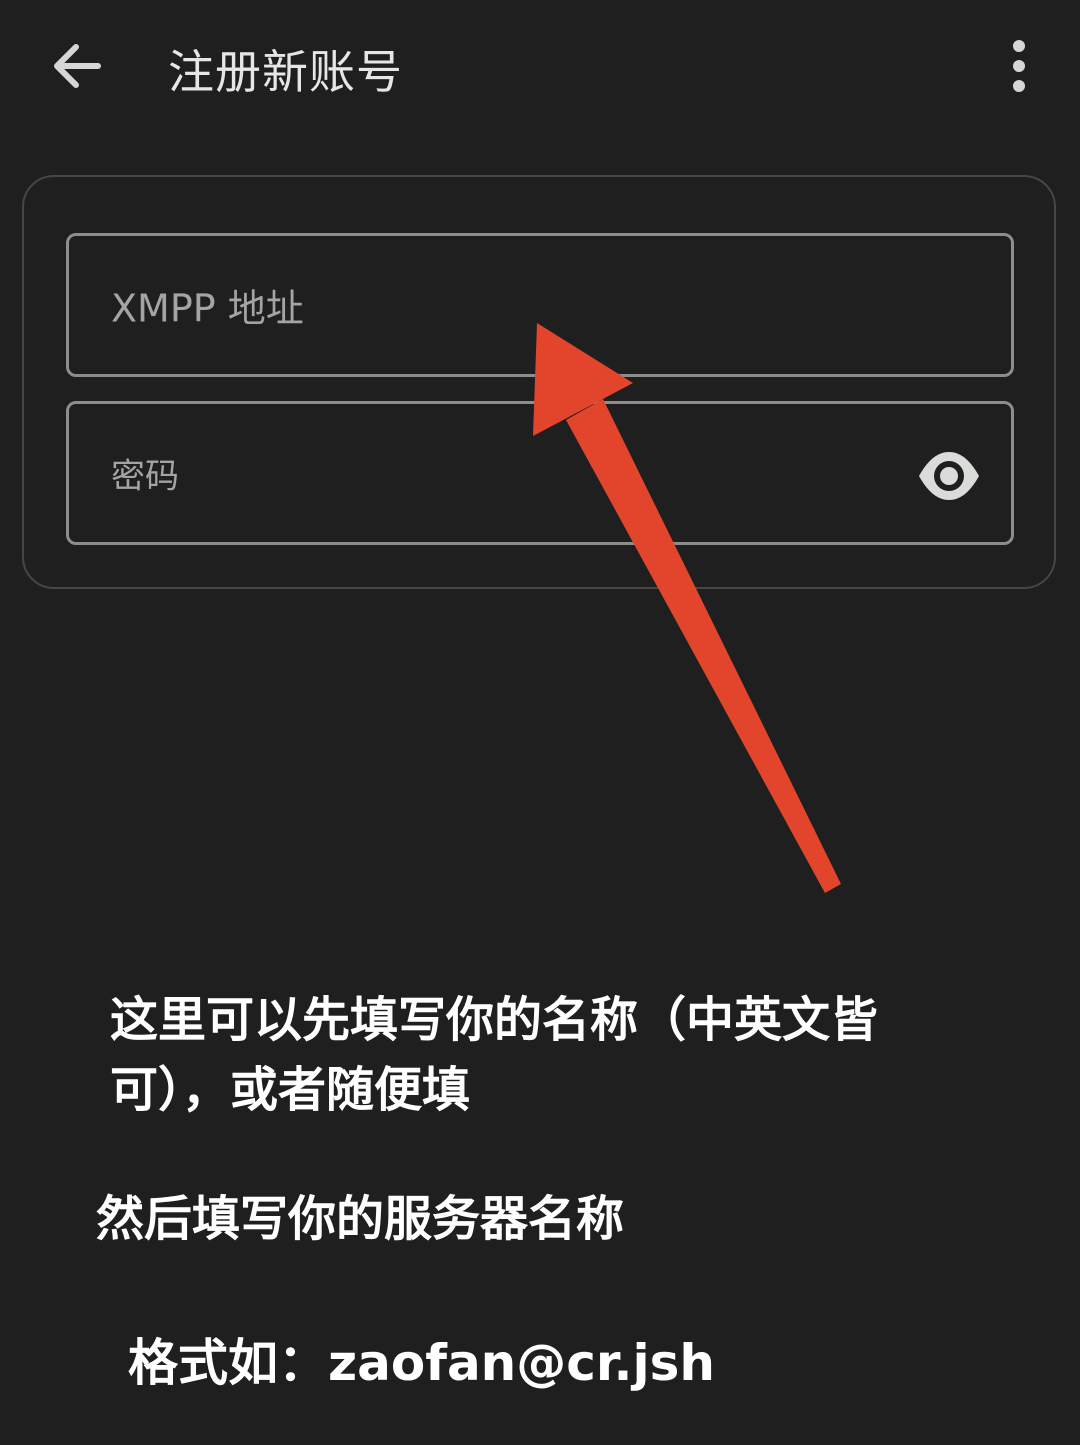  I want to click on toggle-password-visibility-button, so click(949, 476).